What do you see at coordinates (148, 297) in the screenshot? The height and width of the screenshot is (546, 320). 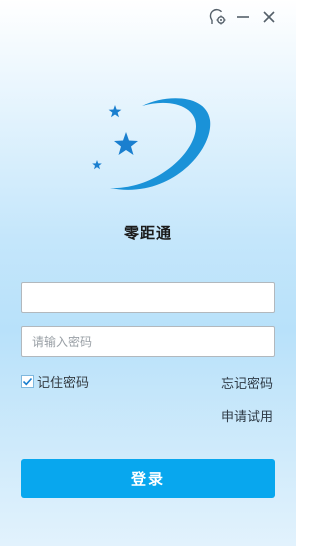 I see `username-input` at bounding box center [148, 297].